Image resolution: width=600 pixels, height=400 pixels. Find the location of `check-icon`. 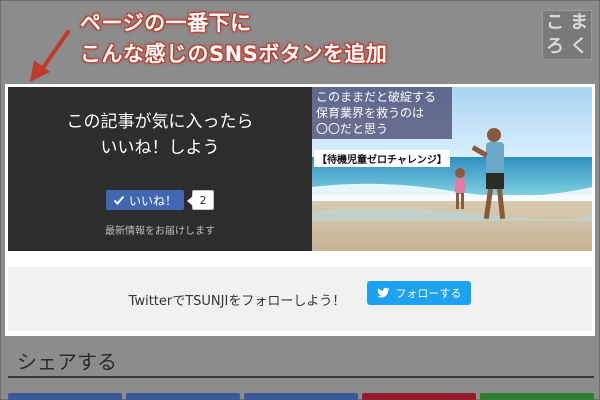

check-icon is located at coordinates (119, 200).